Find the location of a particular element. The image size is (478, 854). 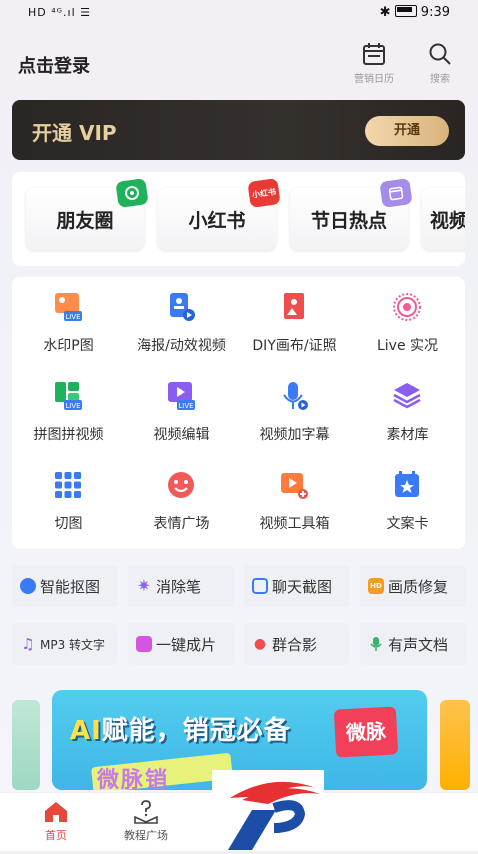

chip-one-click-video: 一键成片 is located at coordinates (181, 644).